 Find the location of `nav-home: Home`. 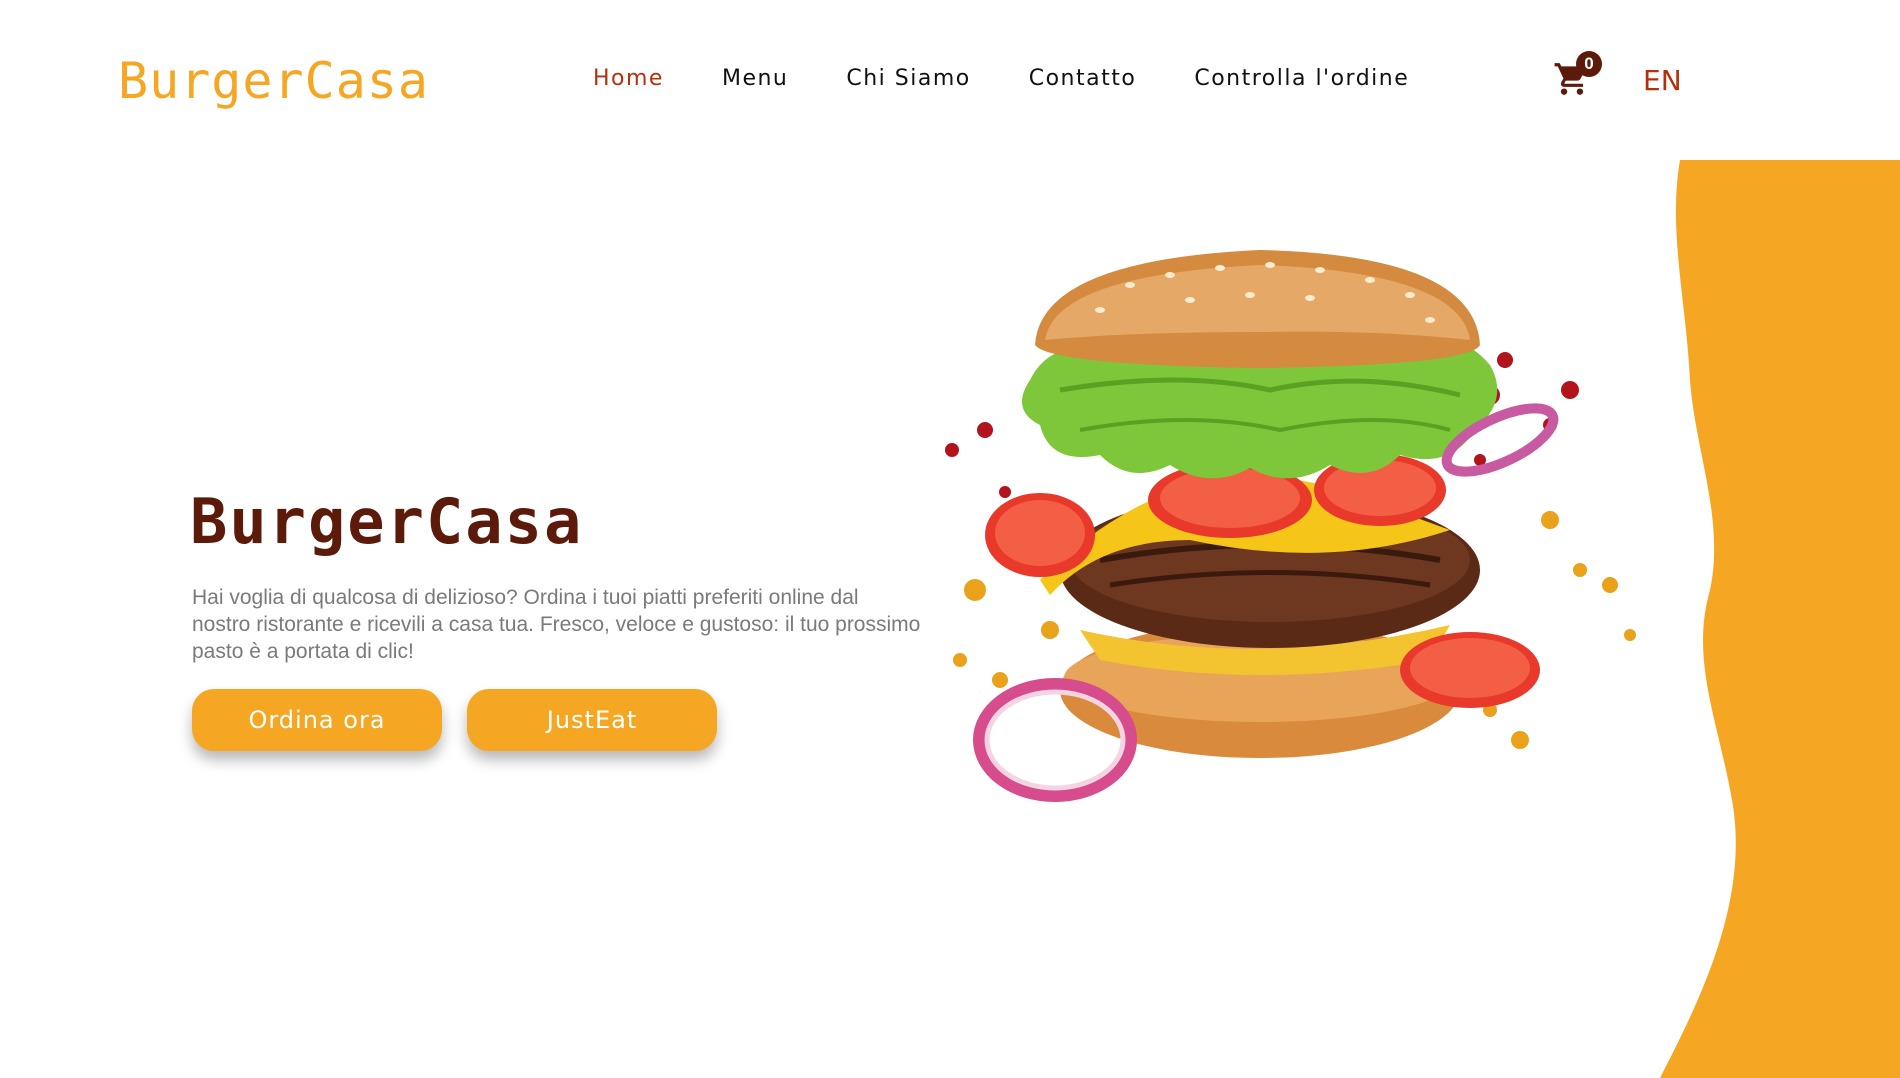

nav-home: Home is located at coordinates (628, 78).